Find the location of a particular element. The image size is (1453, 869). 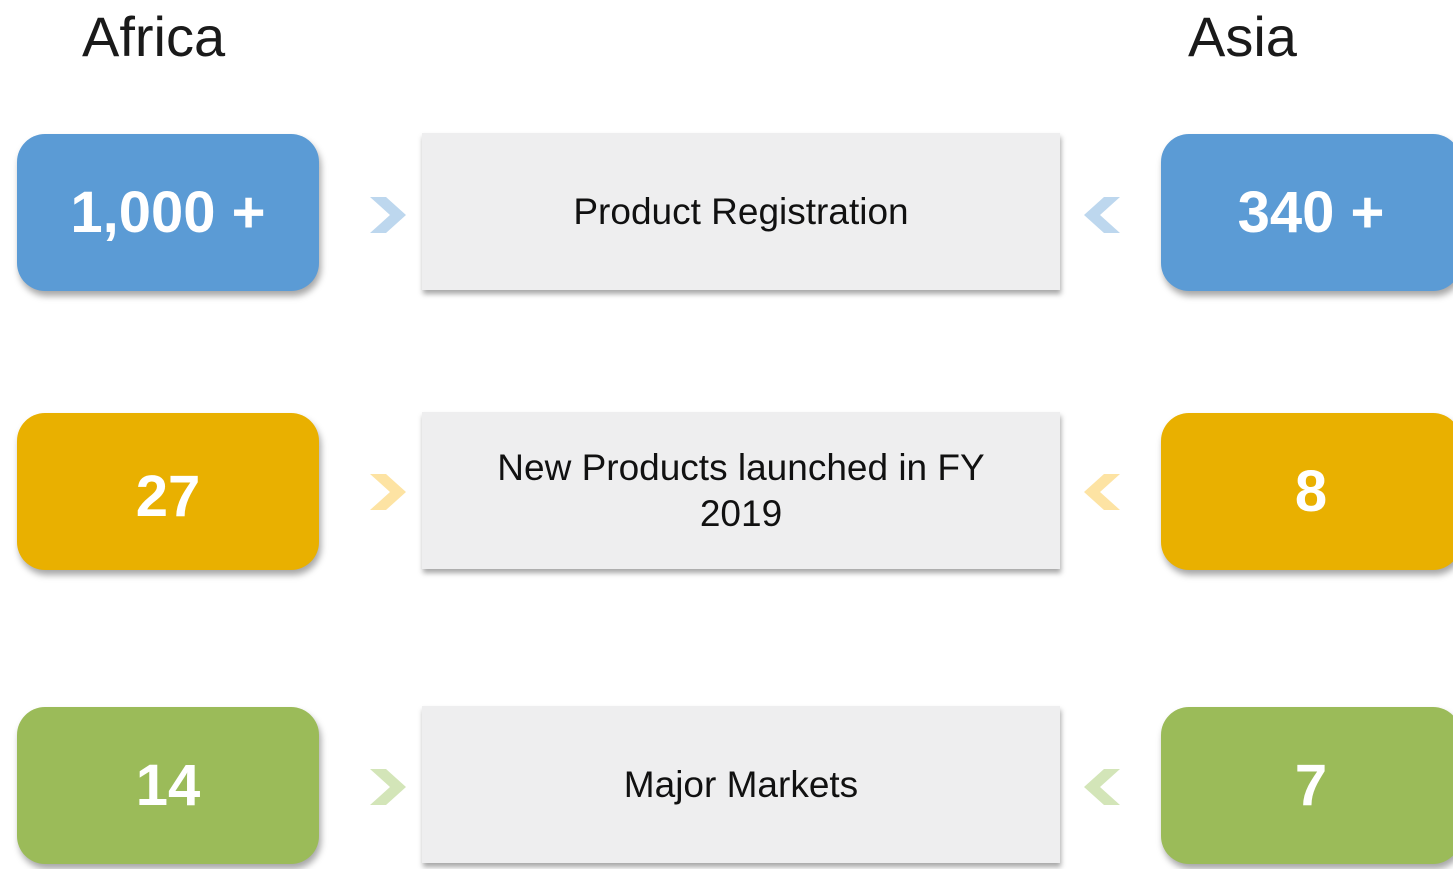

africa-new-products-value: 27 is located at coordinates (168, 491).